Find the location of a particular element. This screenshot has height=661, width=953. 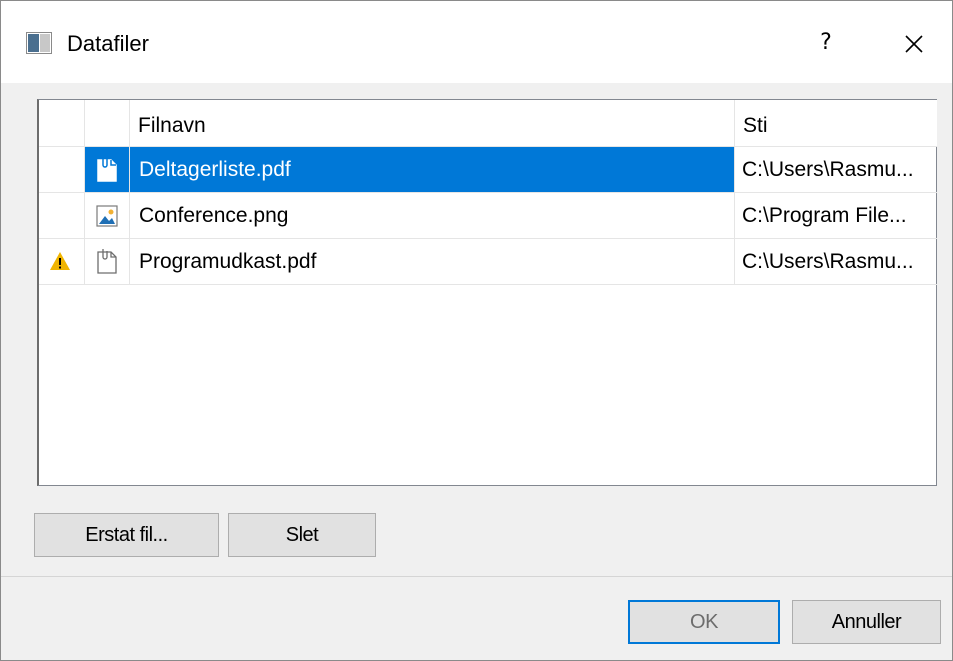

filename-cell: Deltagerliste.pdf is located at coordinates (432, 170).